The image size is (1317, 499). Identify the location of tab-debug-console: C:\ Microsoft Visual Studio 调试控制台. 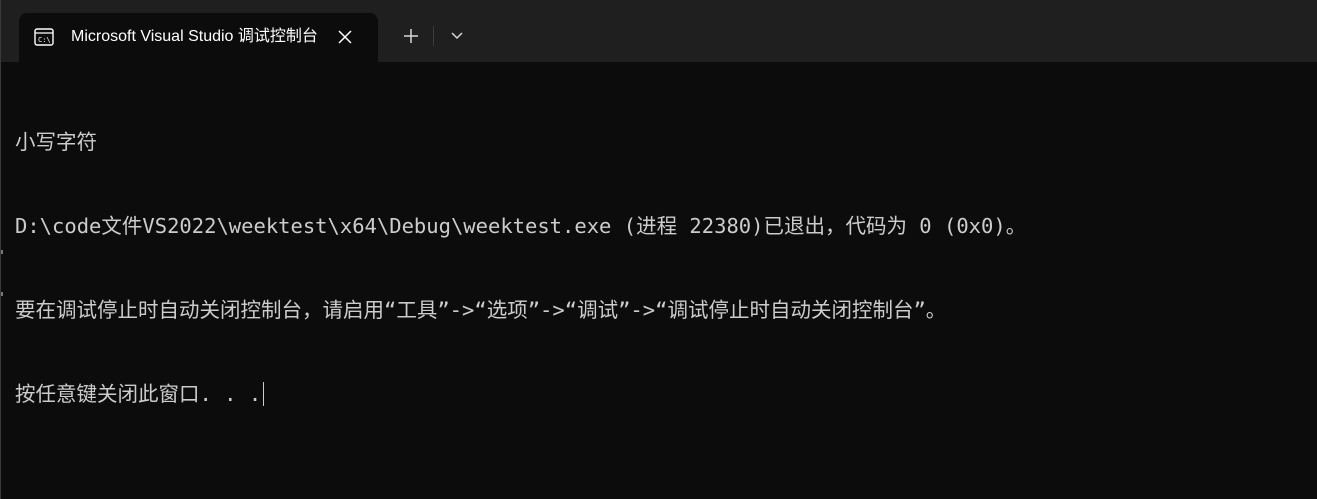
(198, 37).